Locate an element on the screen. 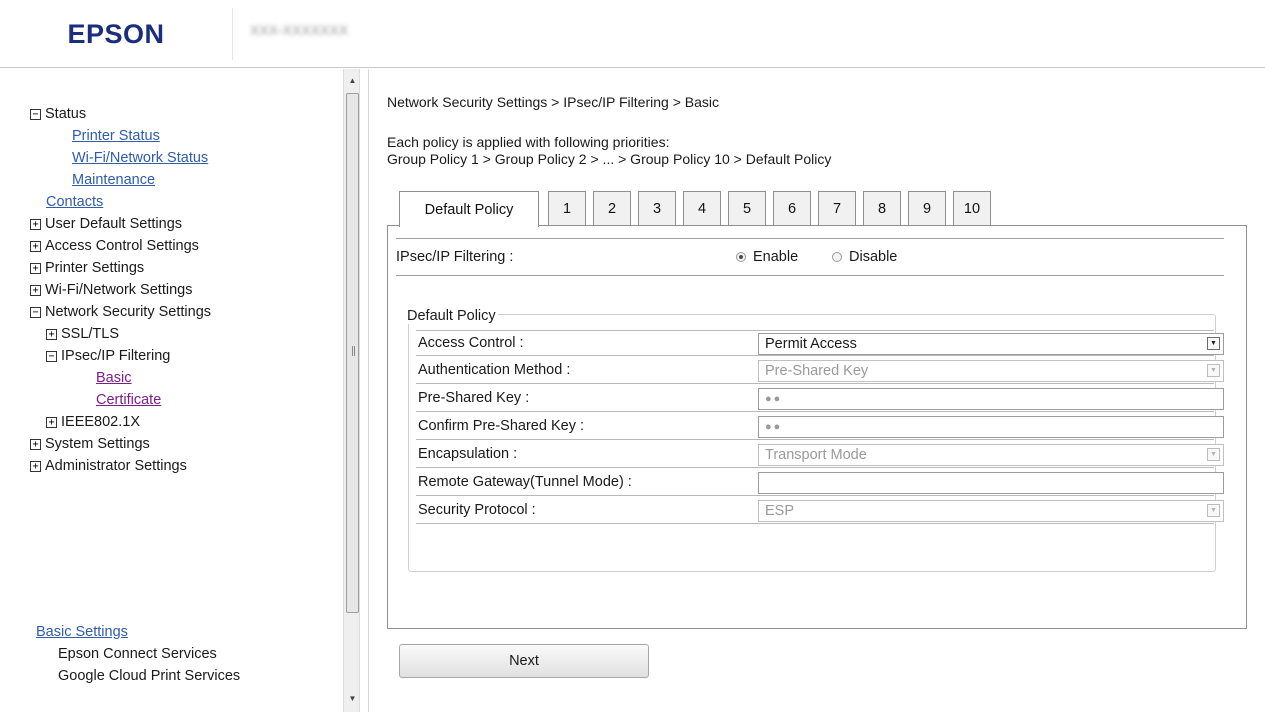  sidebar-item-label: Access Control Settings is located at coordinates (122, 246).